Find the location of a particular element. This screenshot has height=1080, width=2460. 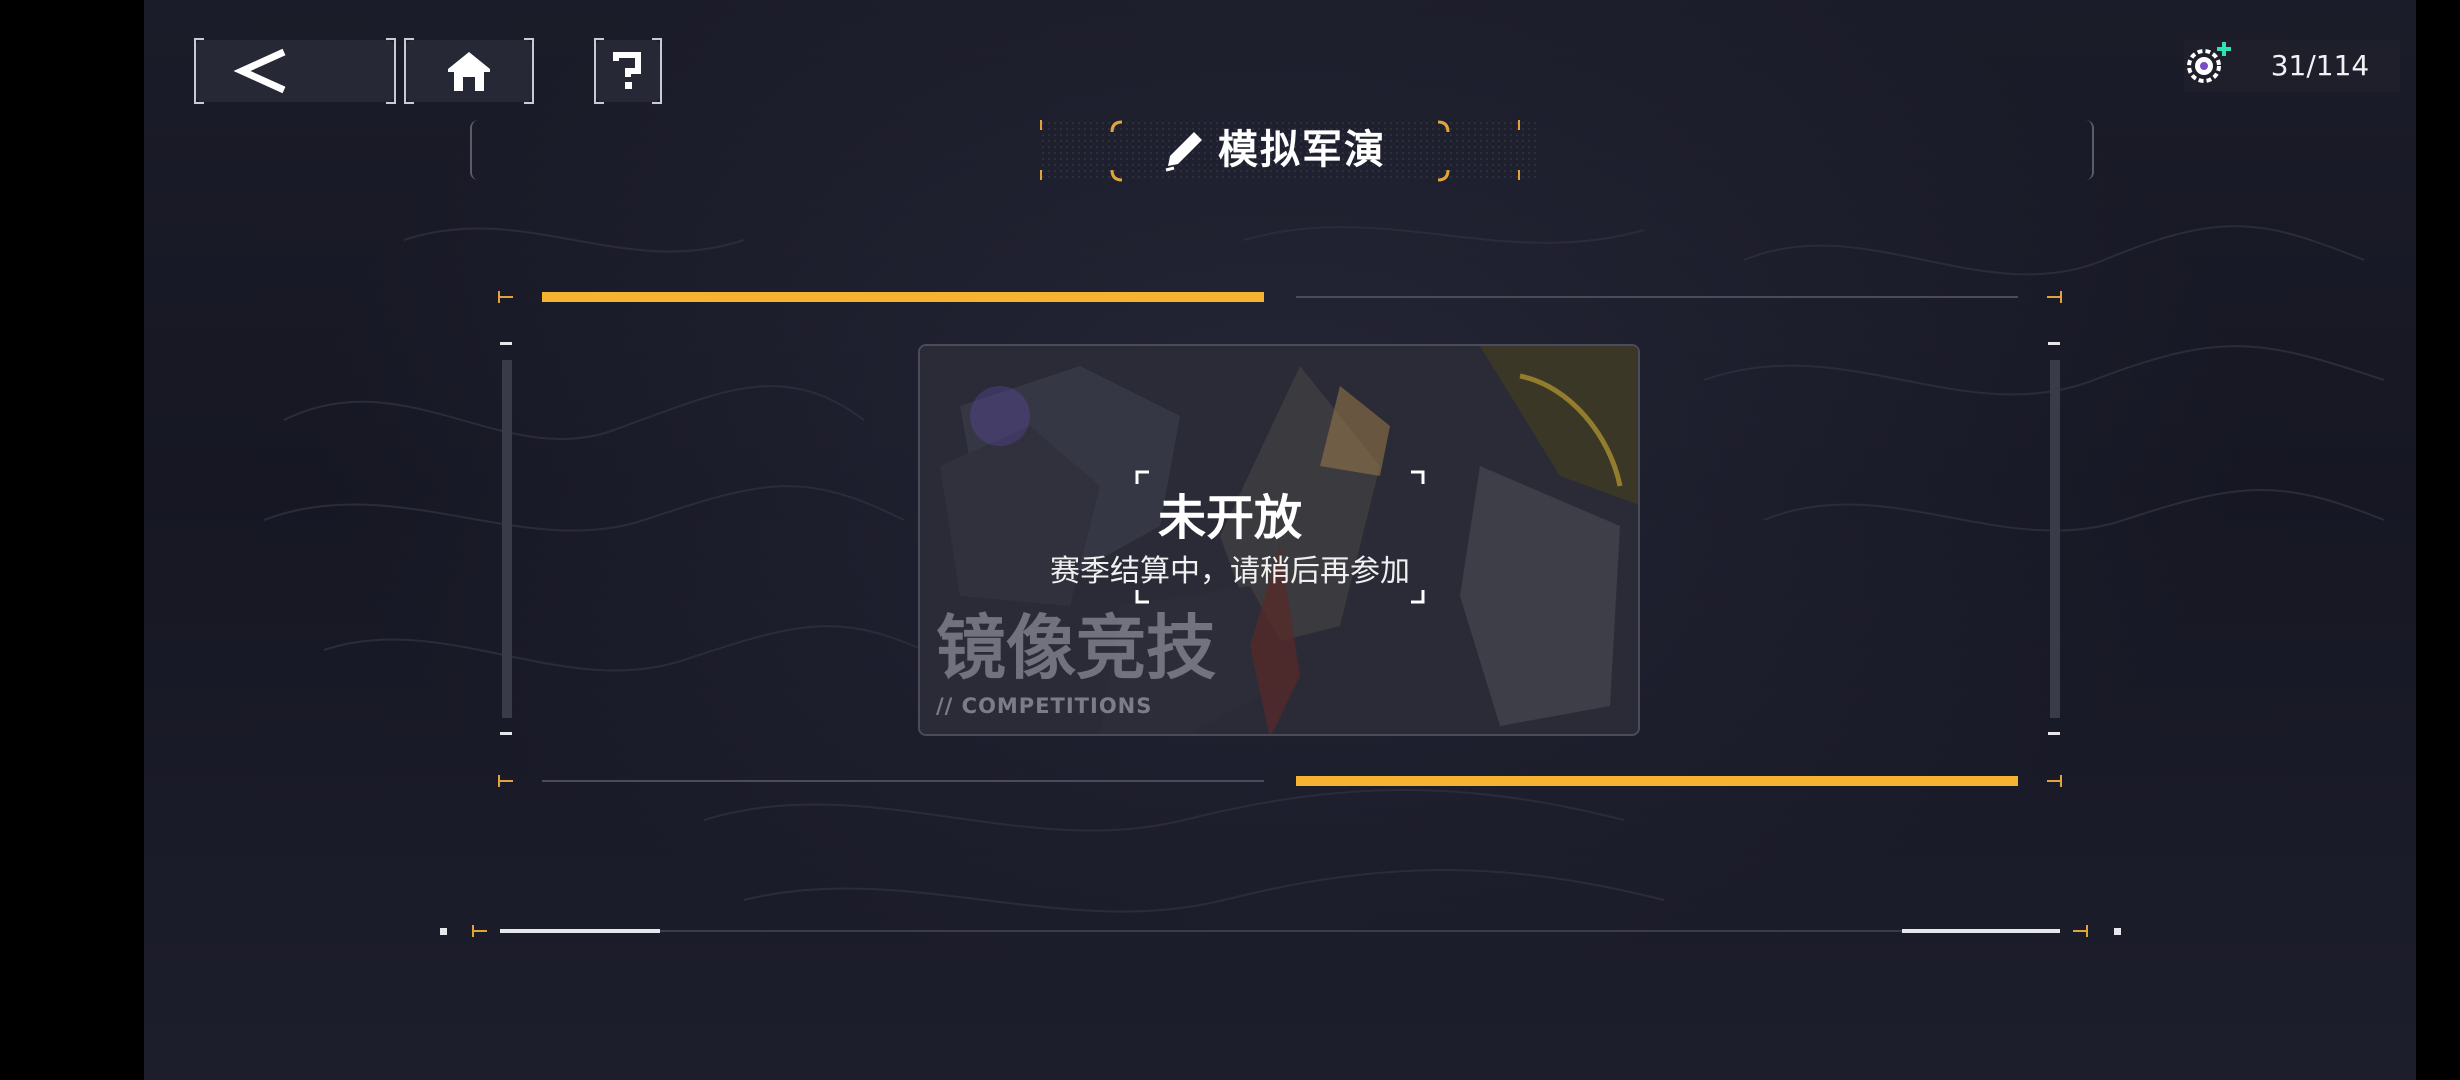

status-message: 赛季结算中，请稍后再参加 is located at coordinates (1230, 571).